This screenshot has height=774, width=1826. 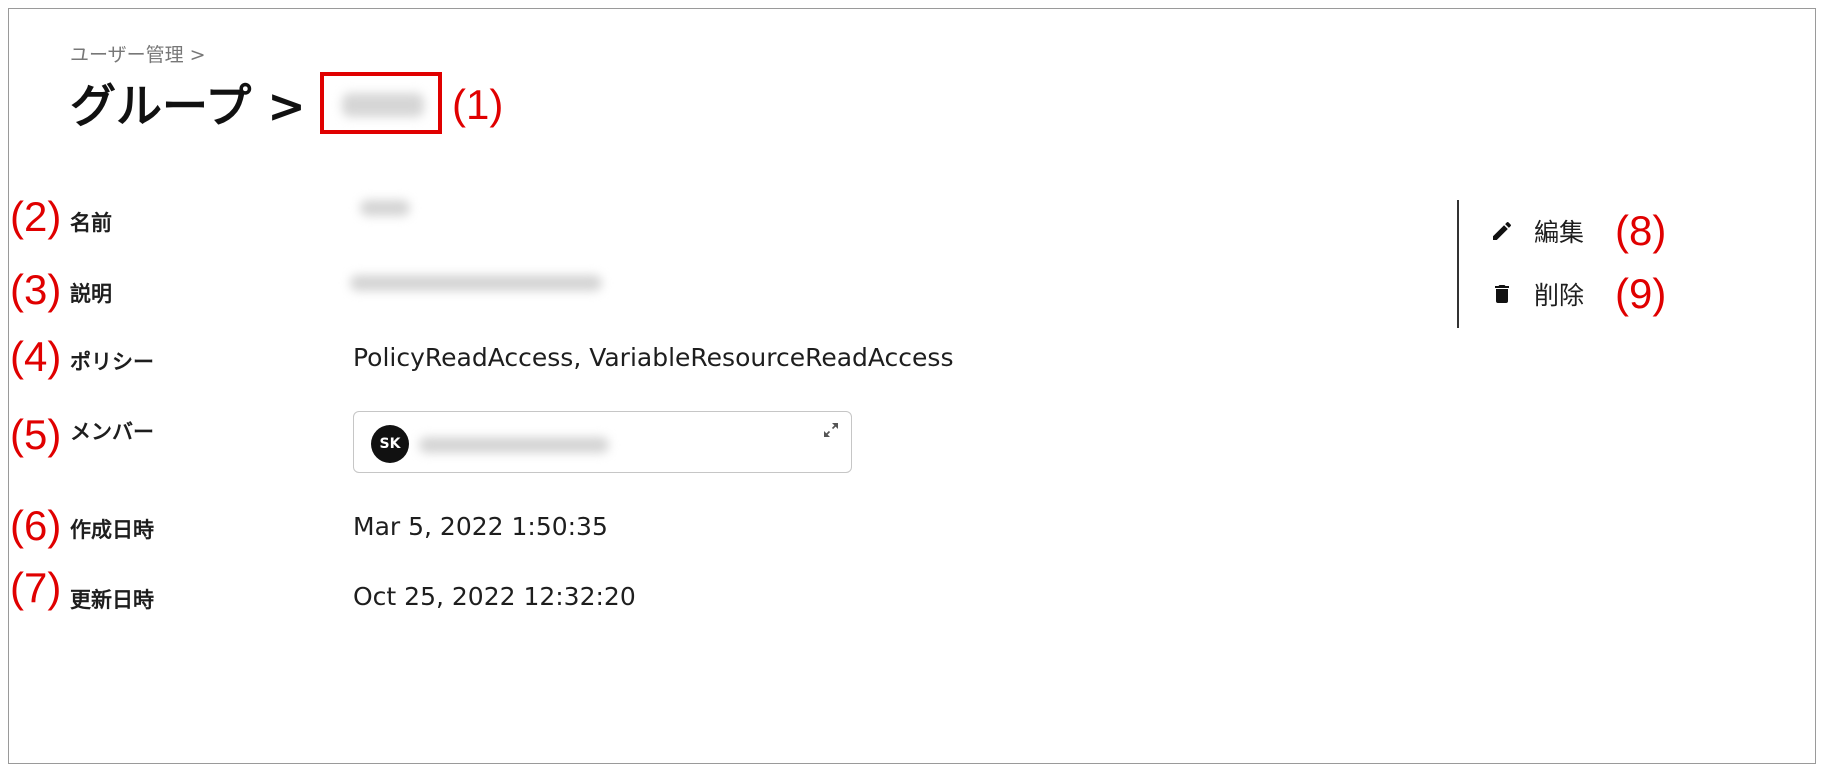 What do you see at coordinates (380, 103) in the screenshot?
I see `group-name-redacted` at bounding box center [380, 103].